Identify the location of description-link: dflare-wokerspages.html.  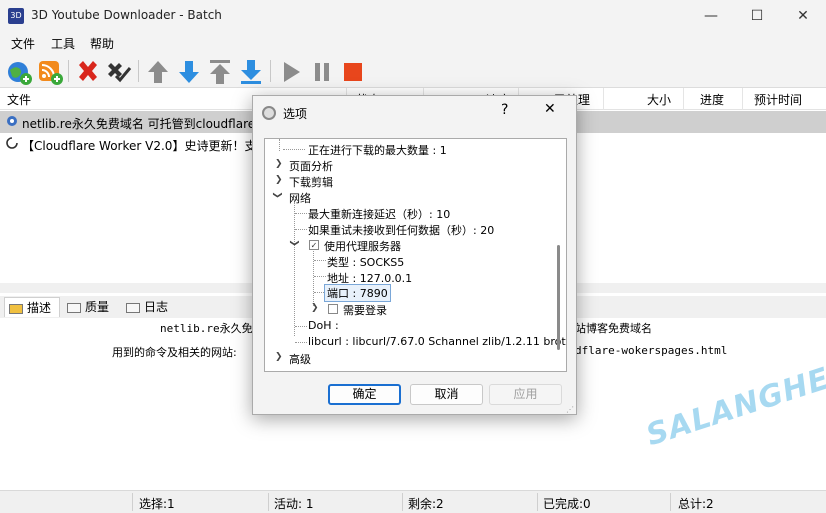
(651, 350).